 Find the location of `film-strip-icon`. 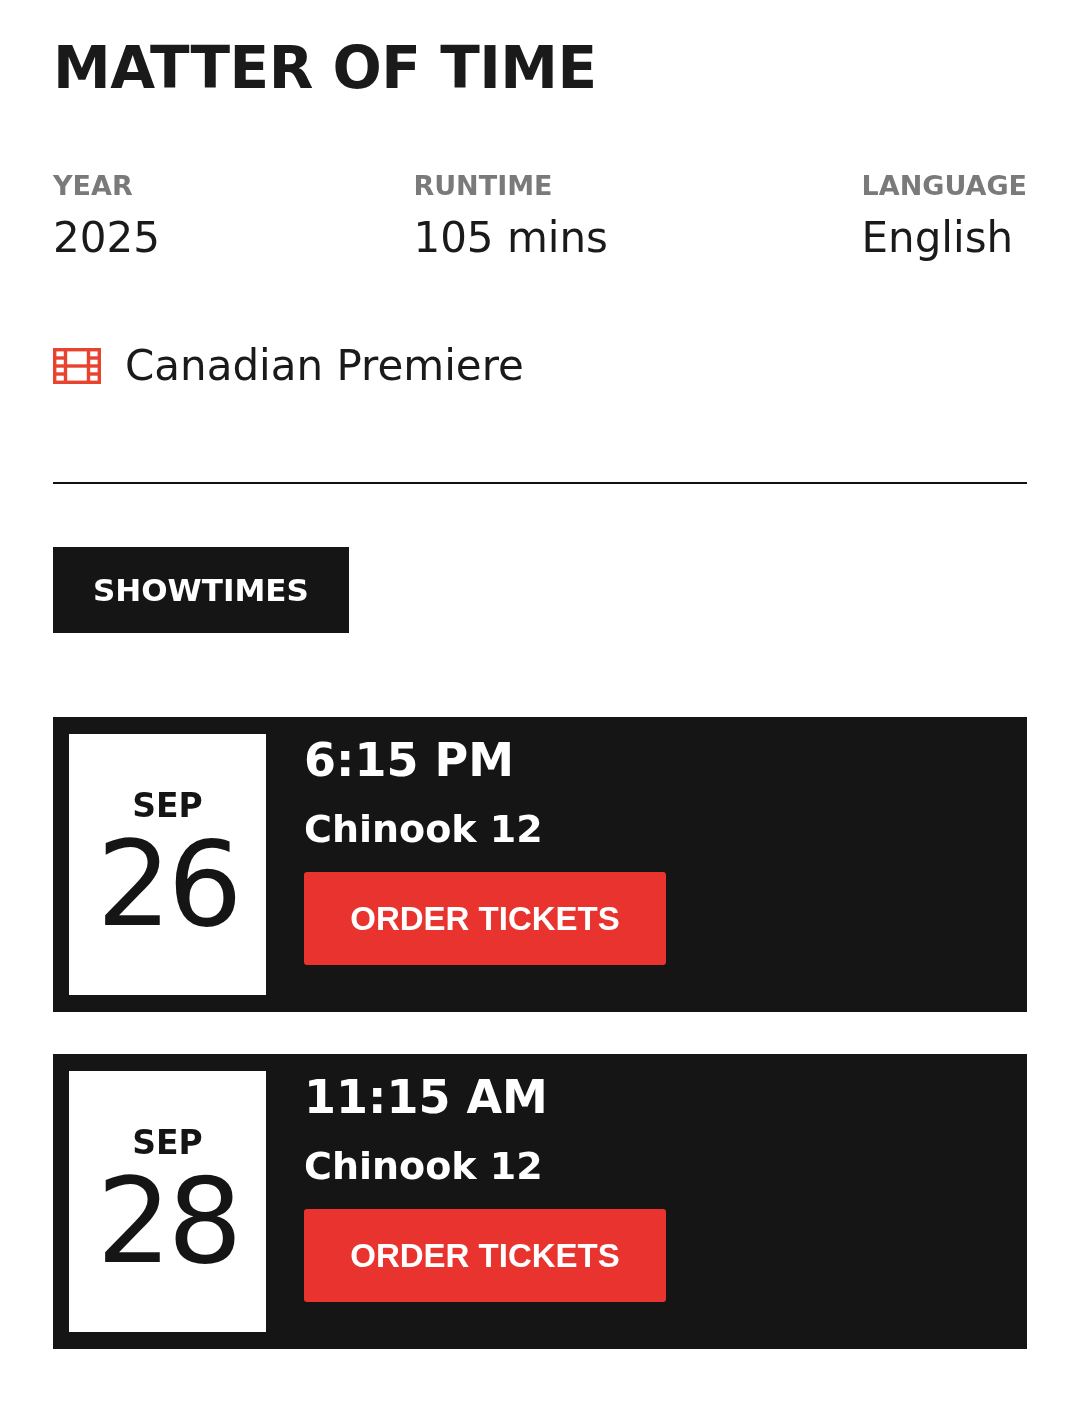

film-strip-icon is located at coordinates (77, 366).